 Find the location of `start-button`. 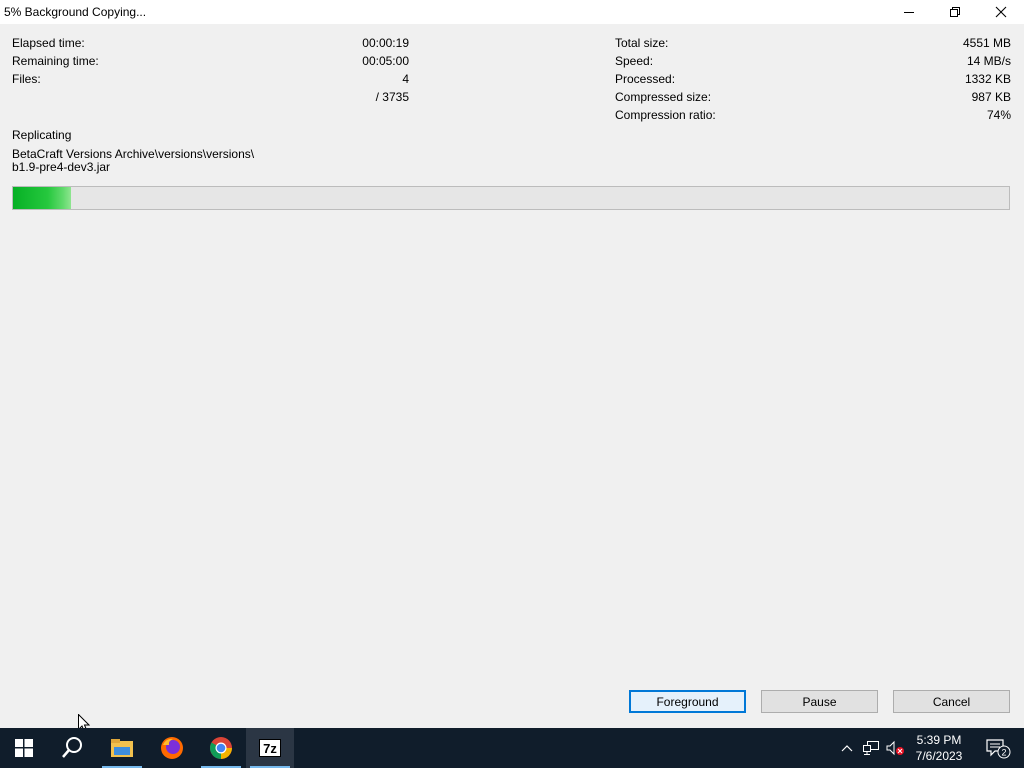

start-button is located at coordinates (24, 748).